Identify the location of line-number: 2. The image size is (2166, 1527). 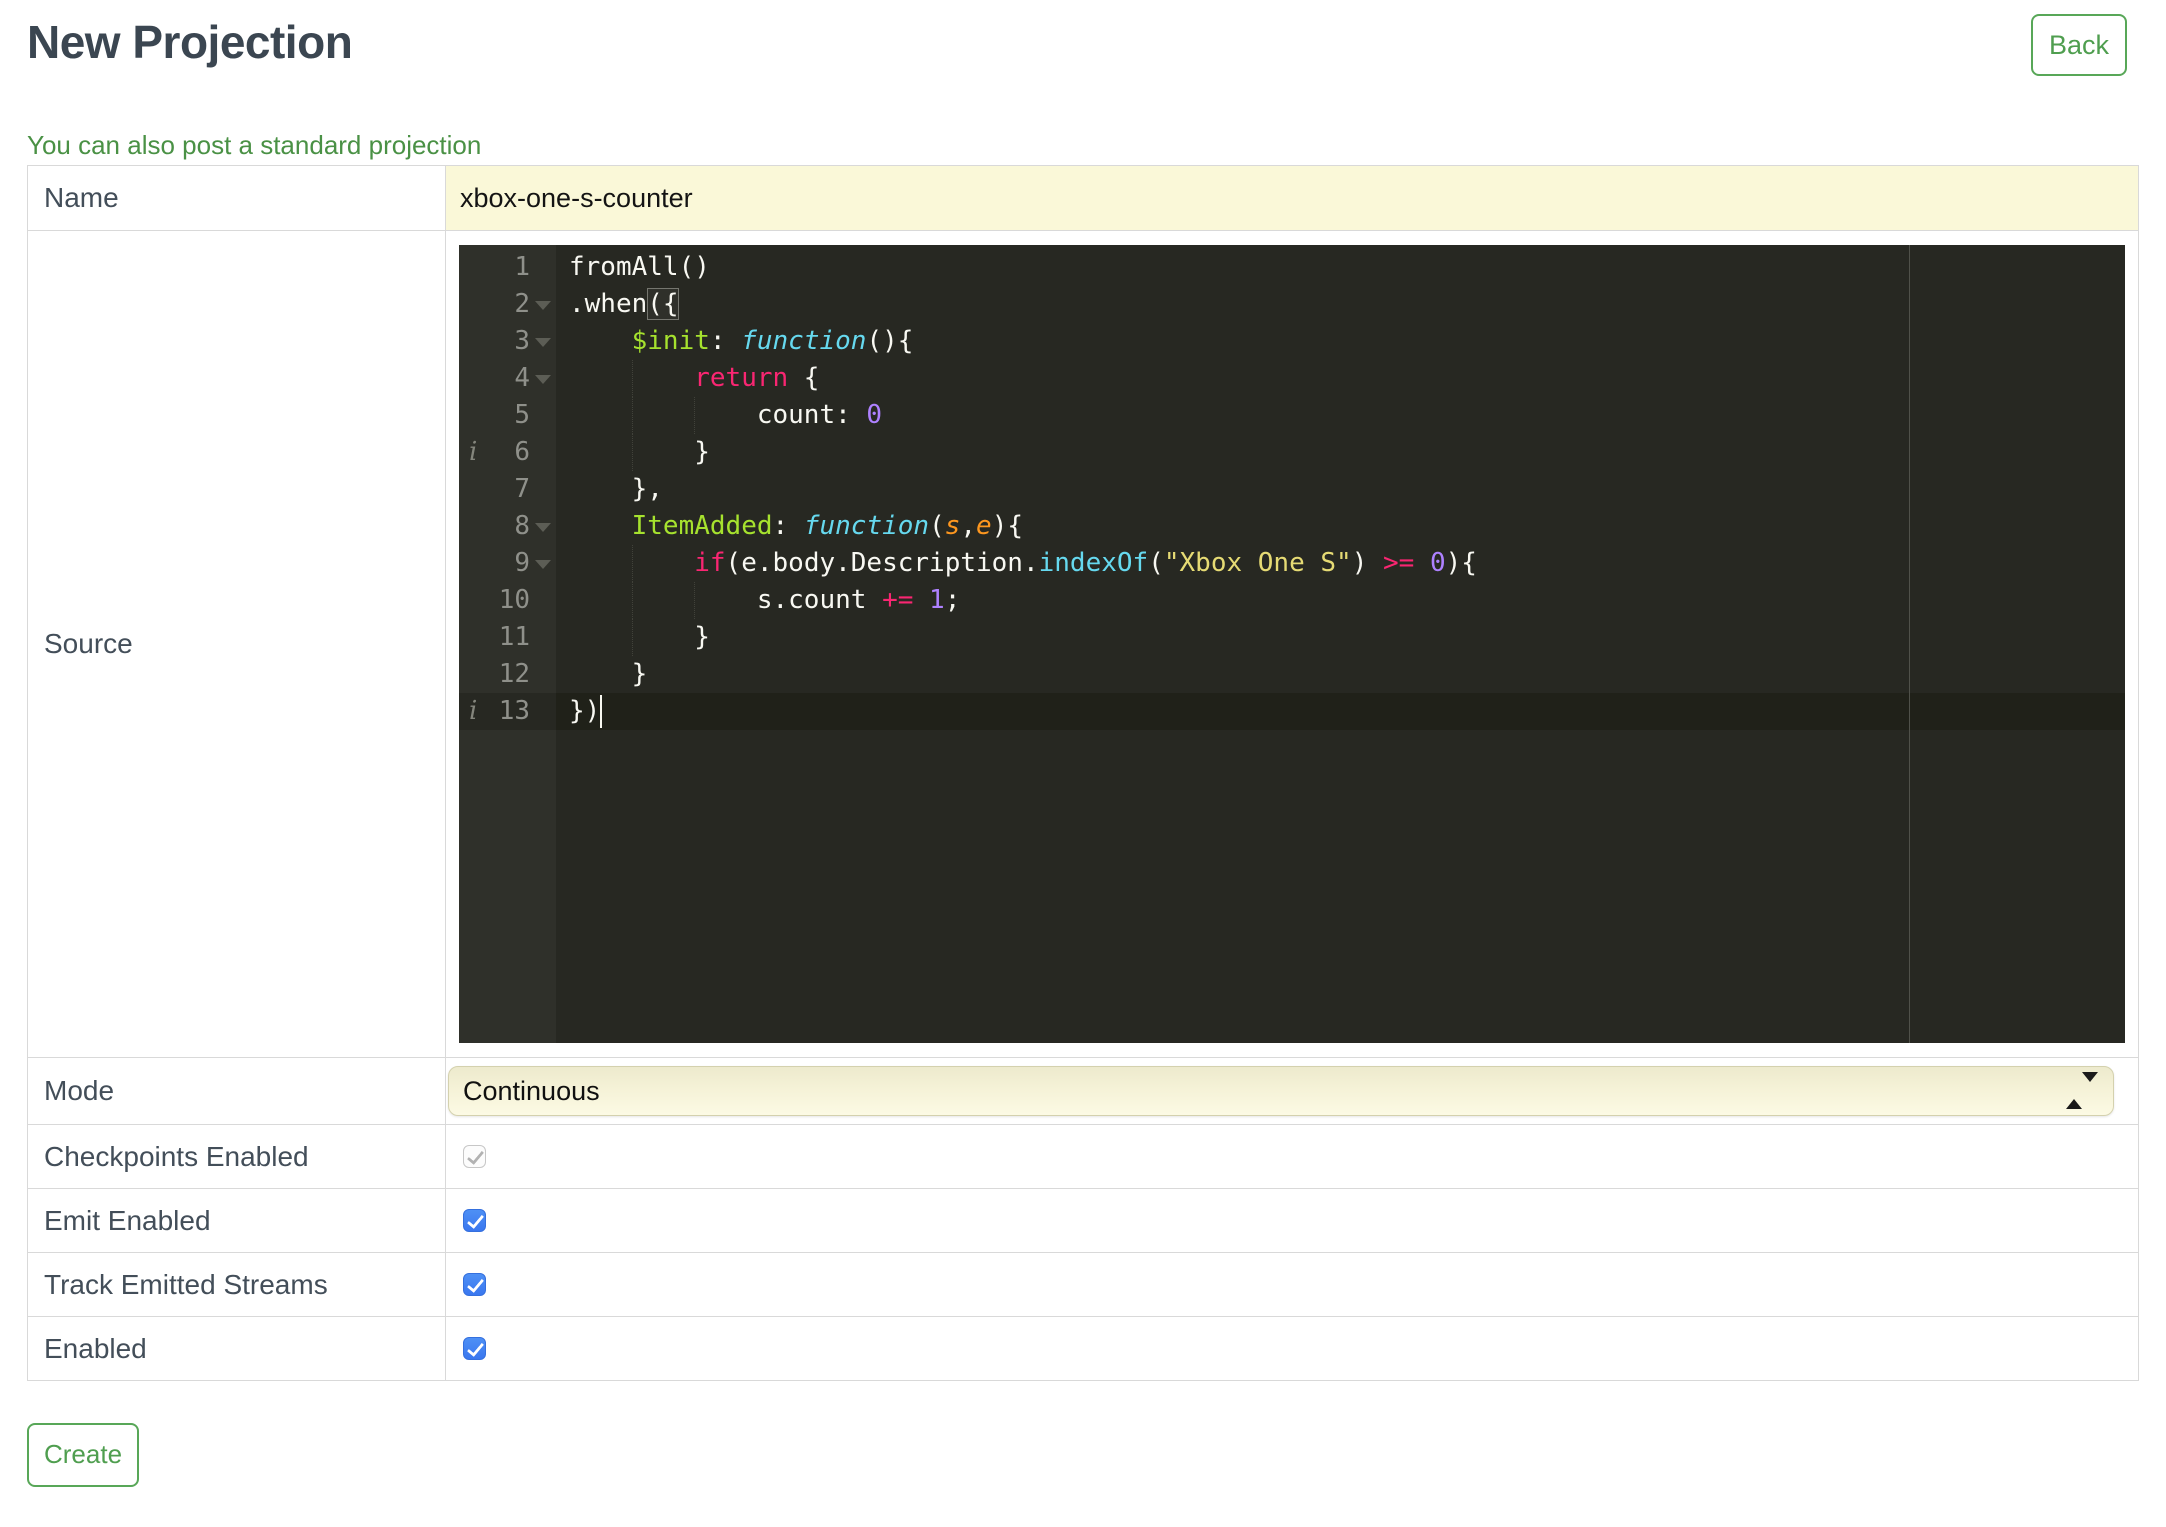
(522, 304).